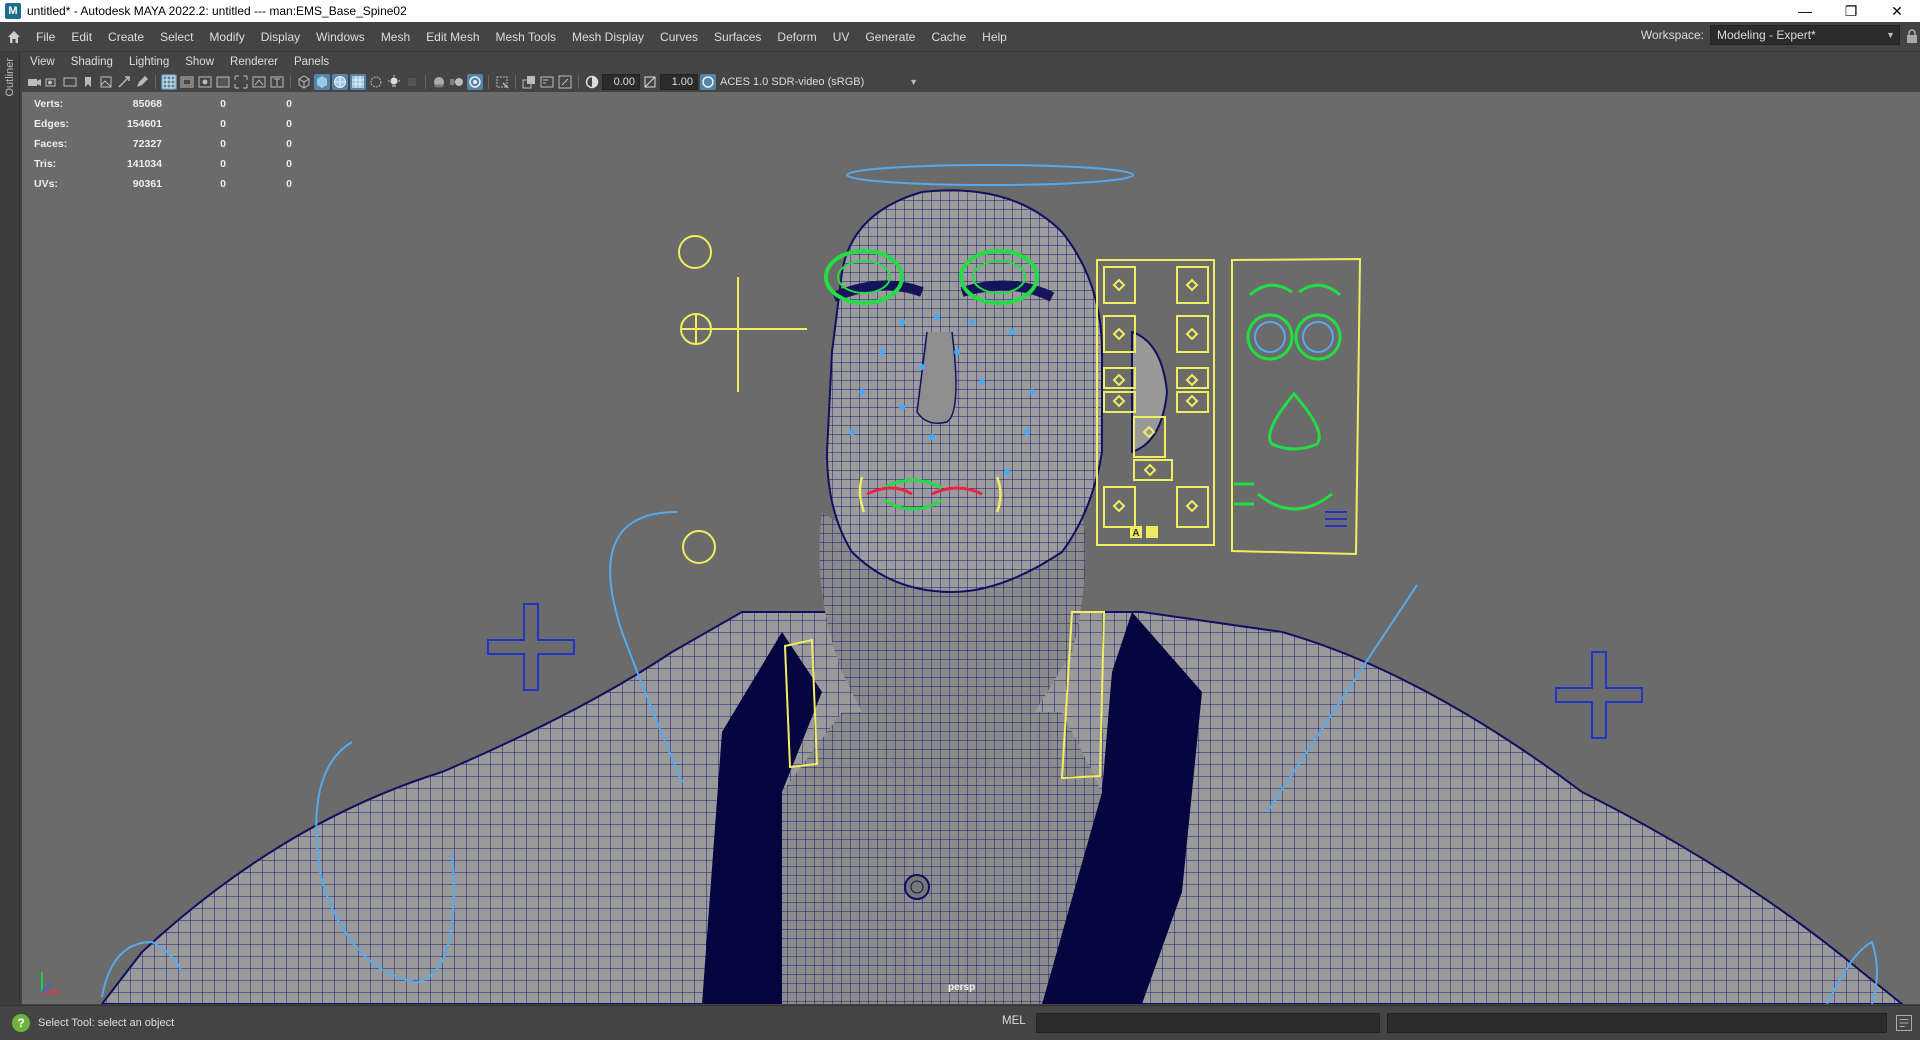 This screenshot has width=1920, height=1040. What do you see at coordinates (358, 82) in the screenshot?
I see `textured-icon` at bounding box center [358, 82].